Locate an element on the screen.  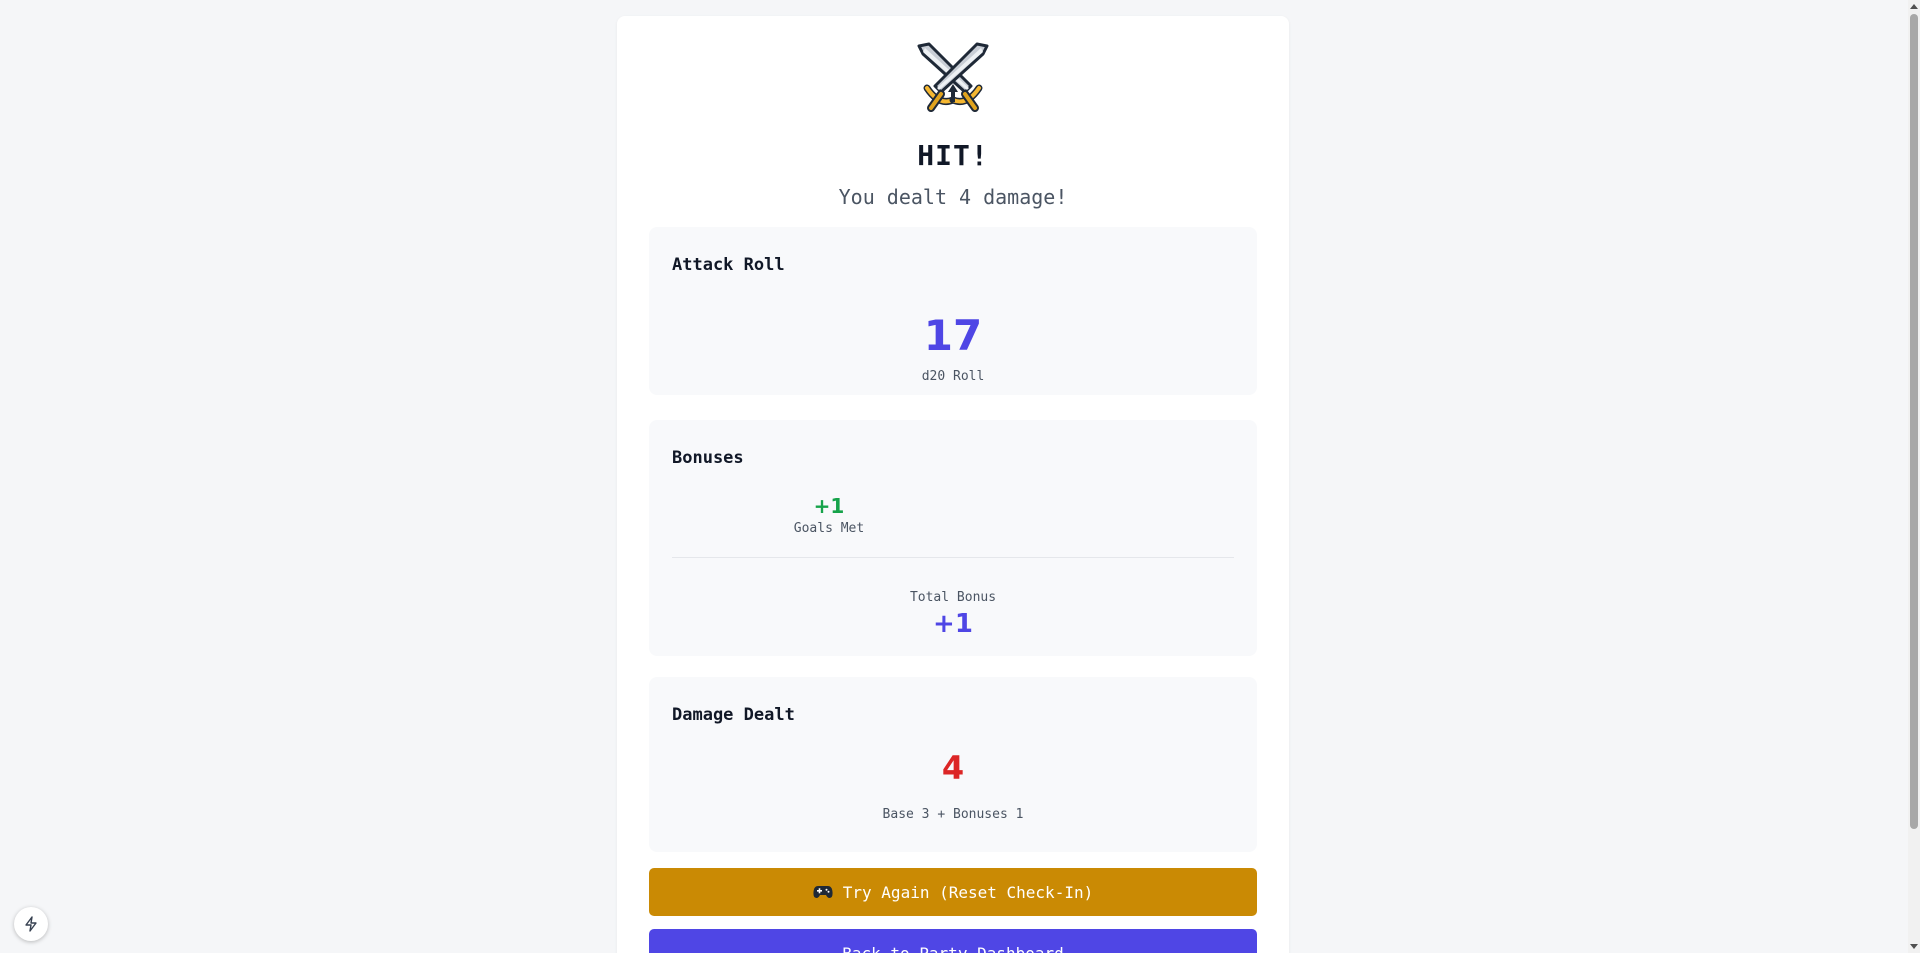
damage-value: 4 is located at coordinates (953, 768).